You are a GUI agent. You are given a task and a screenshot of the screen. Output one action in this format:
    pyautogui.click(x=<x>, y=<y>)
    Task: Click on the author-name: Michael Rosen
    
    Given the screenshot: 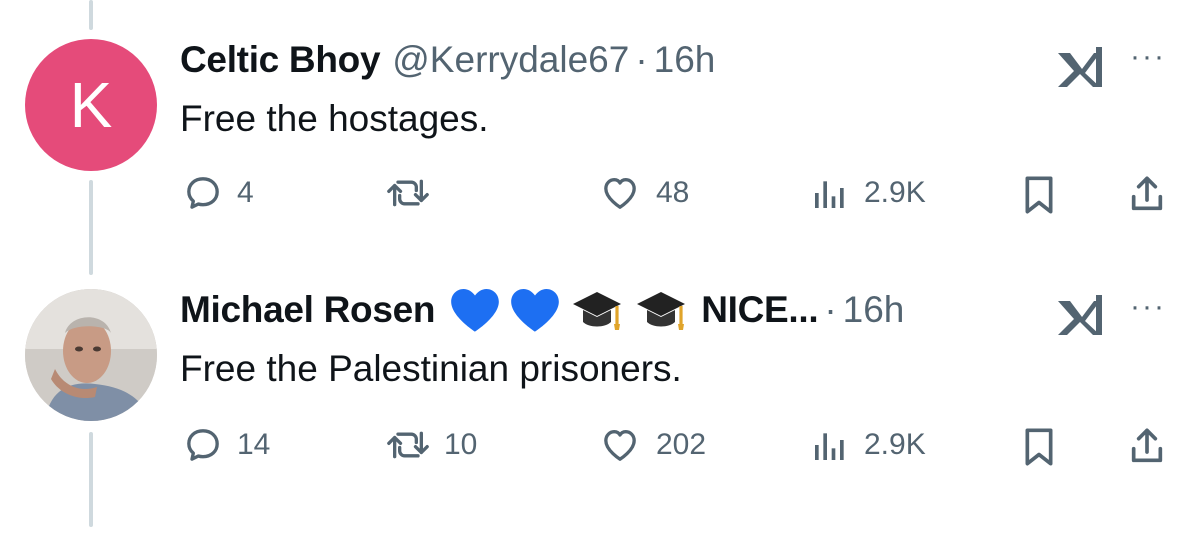 What is the action you would take?
    pyautogui.click(x=307, y=310)
    